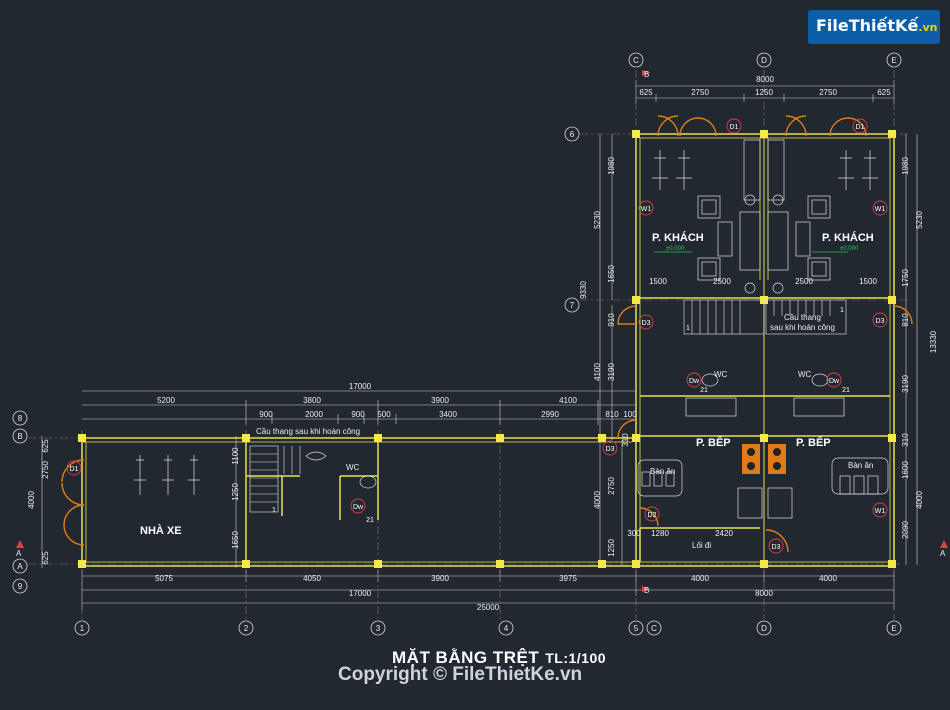 This screenshot has height=710, width=950. I want to click on dim: 17000, so click(360, 386).